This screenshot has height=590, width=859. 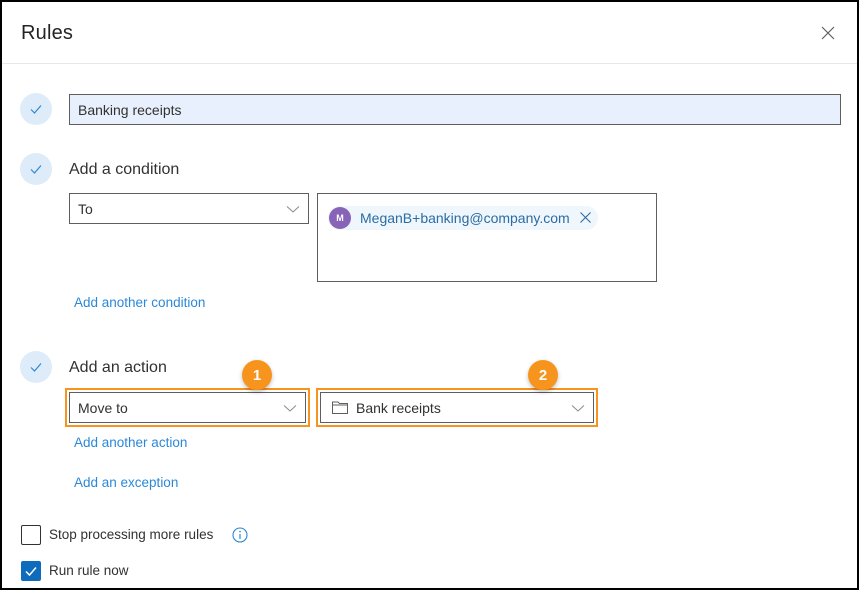 What do you see at coordinates (455, 109) in the screenshot?
I see `rule-name-input: Banking receipts` at bounding box center [455, 109].